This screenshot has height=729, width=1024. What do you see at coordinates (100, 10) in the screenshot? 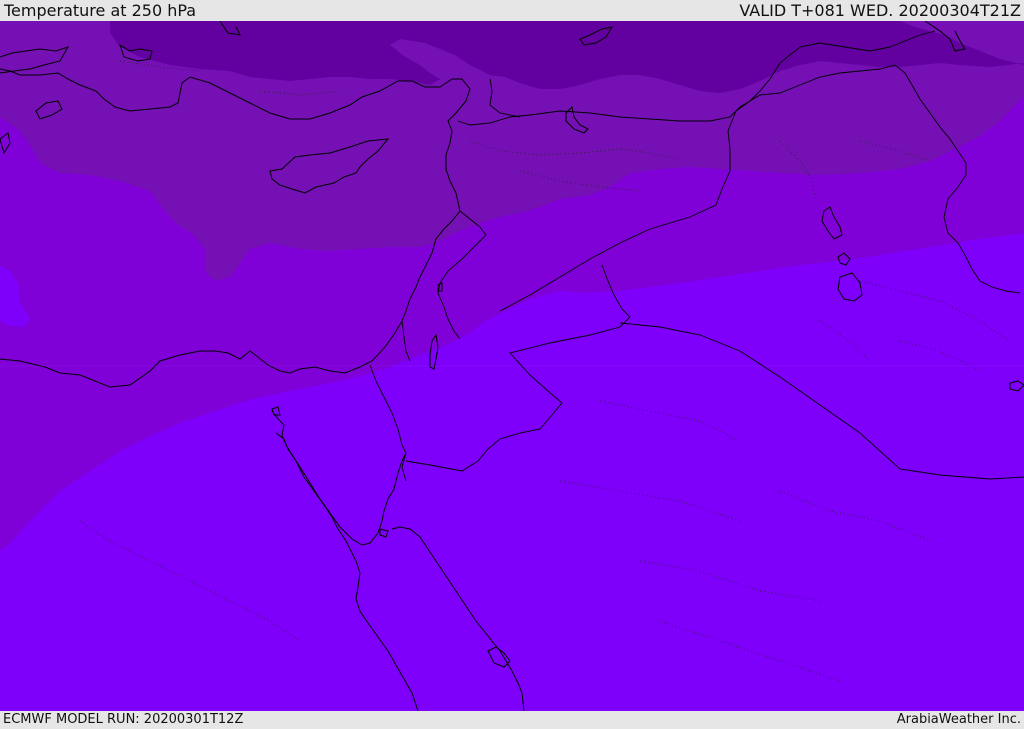
I see `map-title: Temperature at 250 hPa` at bounding box center [100, 10].